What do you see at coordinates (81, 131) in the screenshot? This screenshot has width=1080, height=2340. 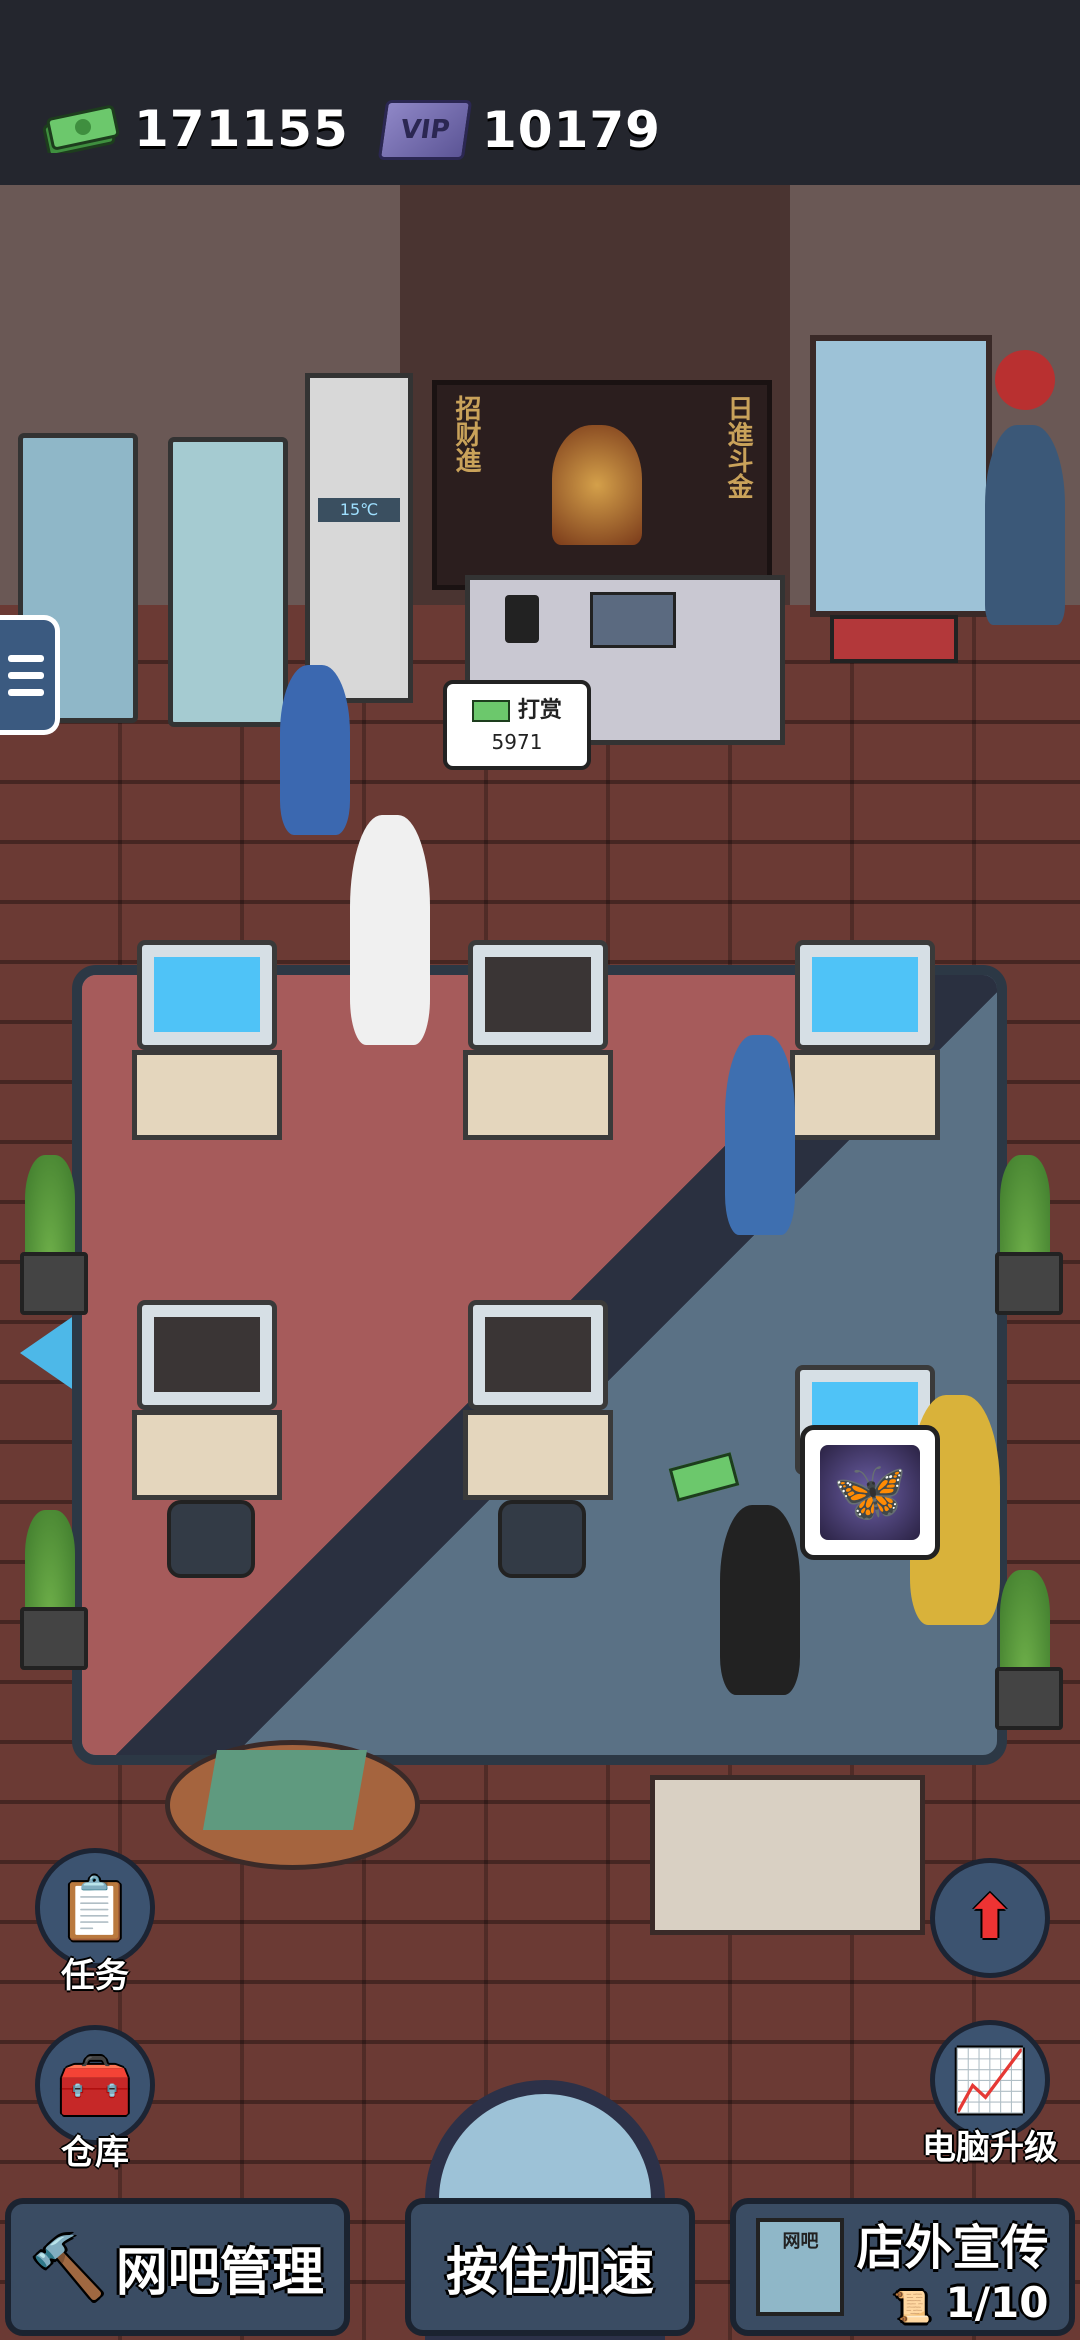 I see `cash-stack-icon` at bounding box center [81, 131].